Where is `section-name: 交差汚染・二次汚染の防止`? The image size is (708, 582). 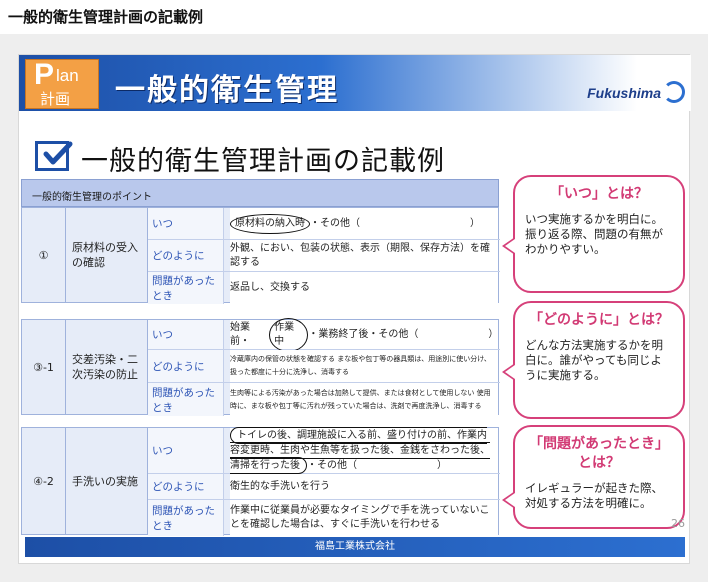
section-name: 交差汚染・二次汚染の防止 is located at coordinates (107, 367).